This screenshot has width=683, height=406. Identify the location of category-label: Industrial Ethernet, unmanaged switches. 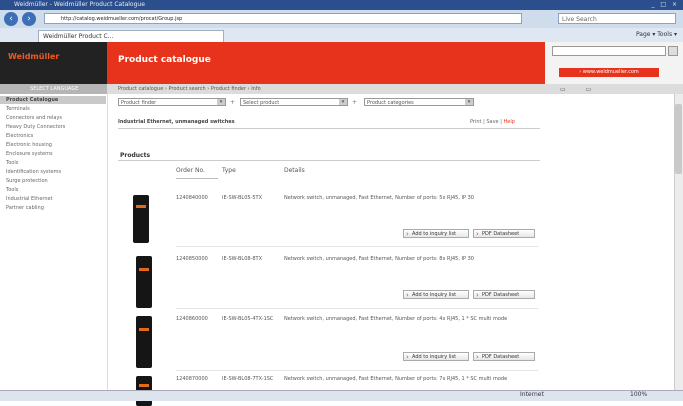
(176, 122).